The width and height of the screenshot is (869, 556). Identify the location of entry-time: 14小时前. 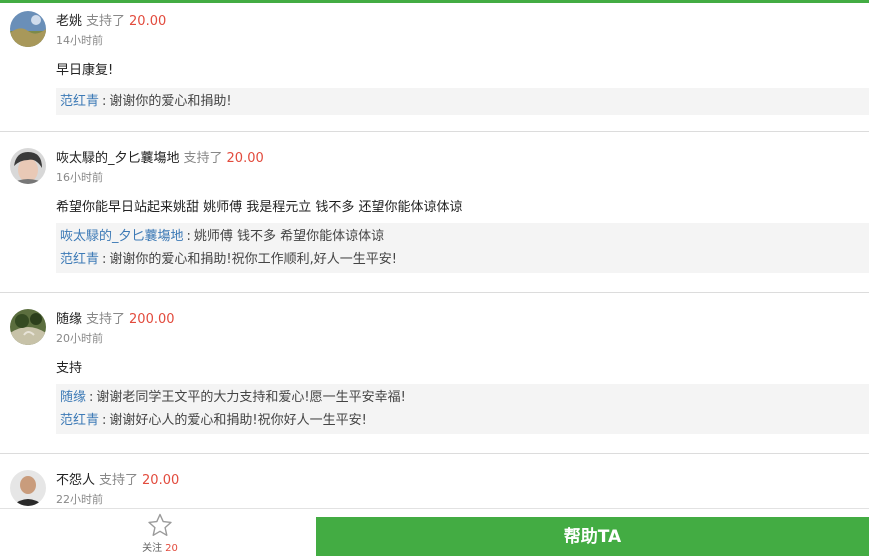
(79, 40).